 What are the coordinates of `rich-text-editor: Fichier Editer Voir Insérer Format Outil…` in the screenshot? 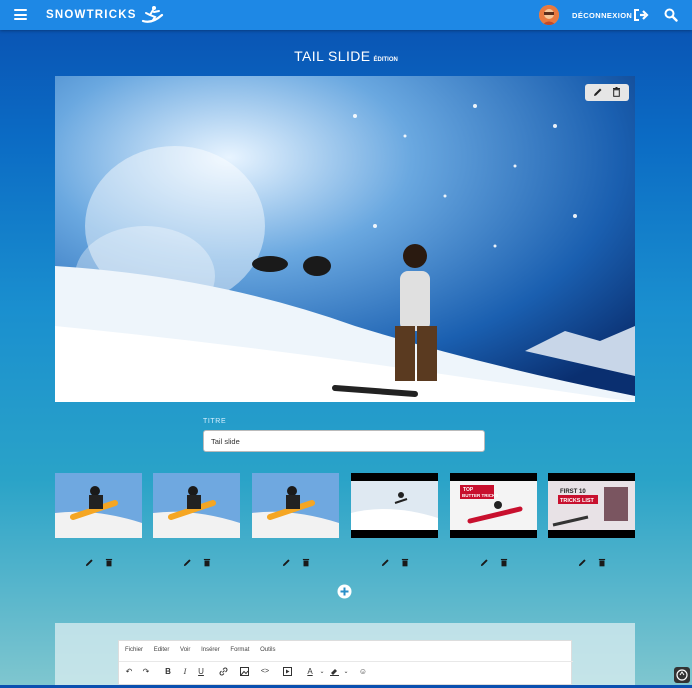 It's located at (345, 662).